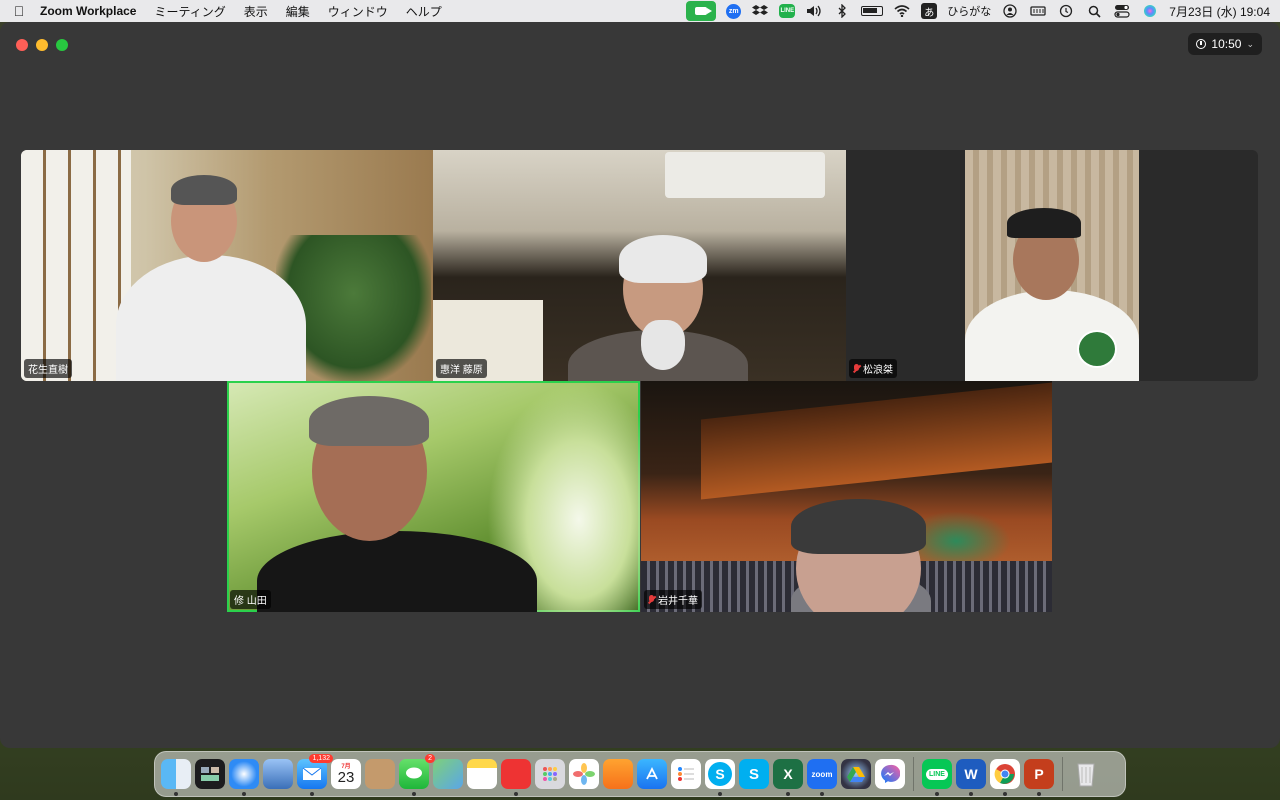 The image size is (1280, 800). Describe the element at coordinates (890, 774) in the screenshot. I see `messenger-icon` at that location.